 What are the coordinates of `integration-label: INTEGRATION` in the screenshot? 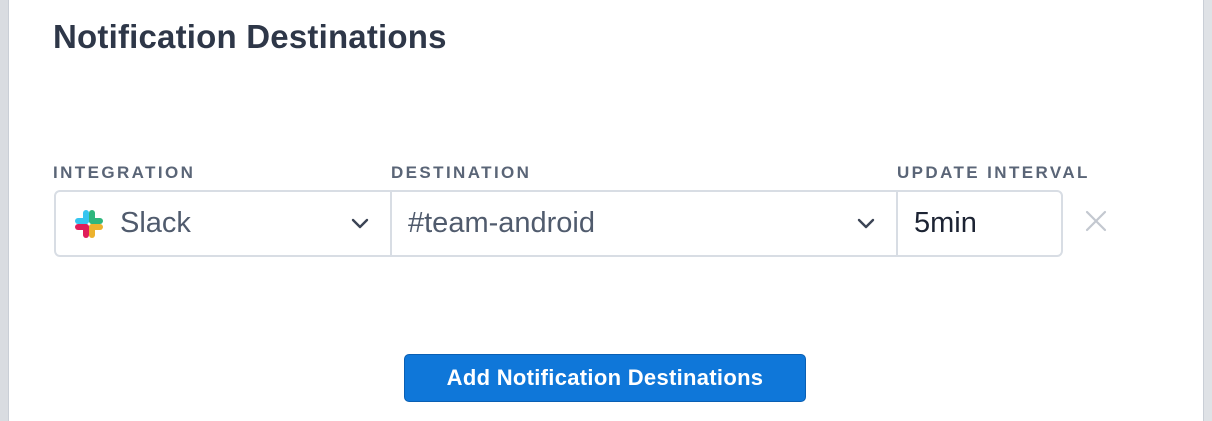 It's located at (124, 172).